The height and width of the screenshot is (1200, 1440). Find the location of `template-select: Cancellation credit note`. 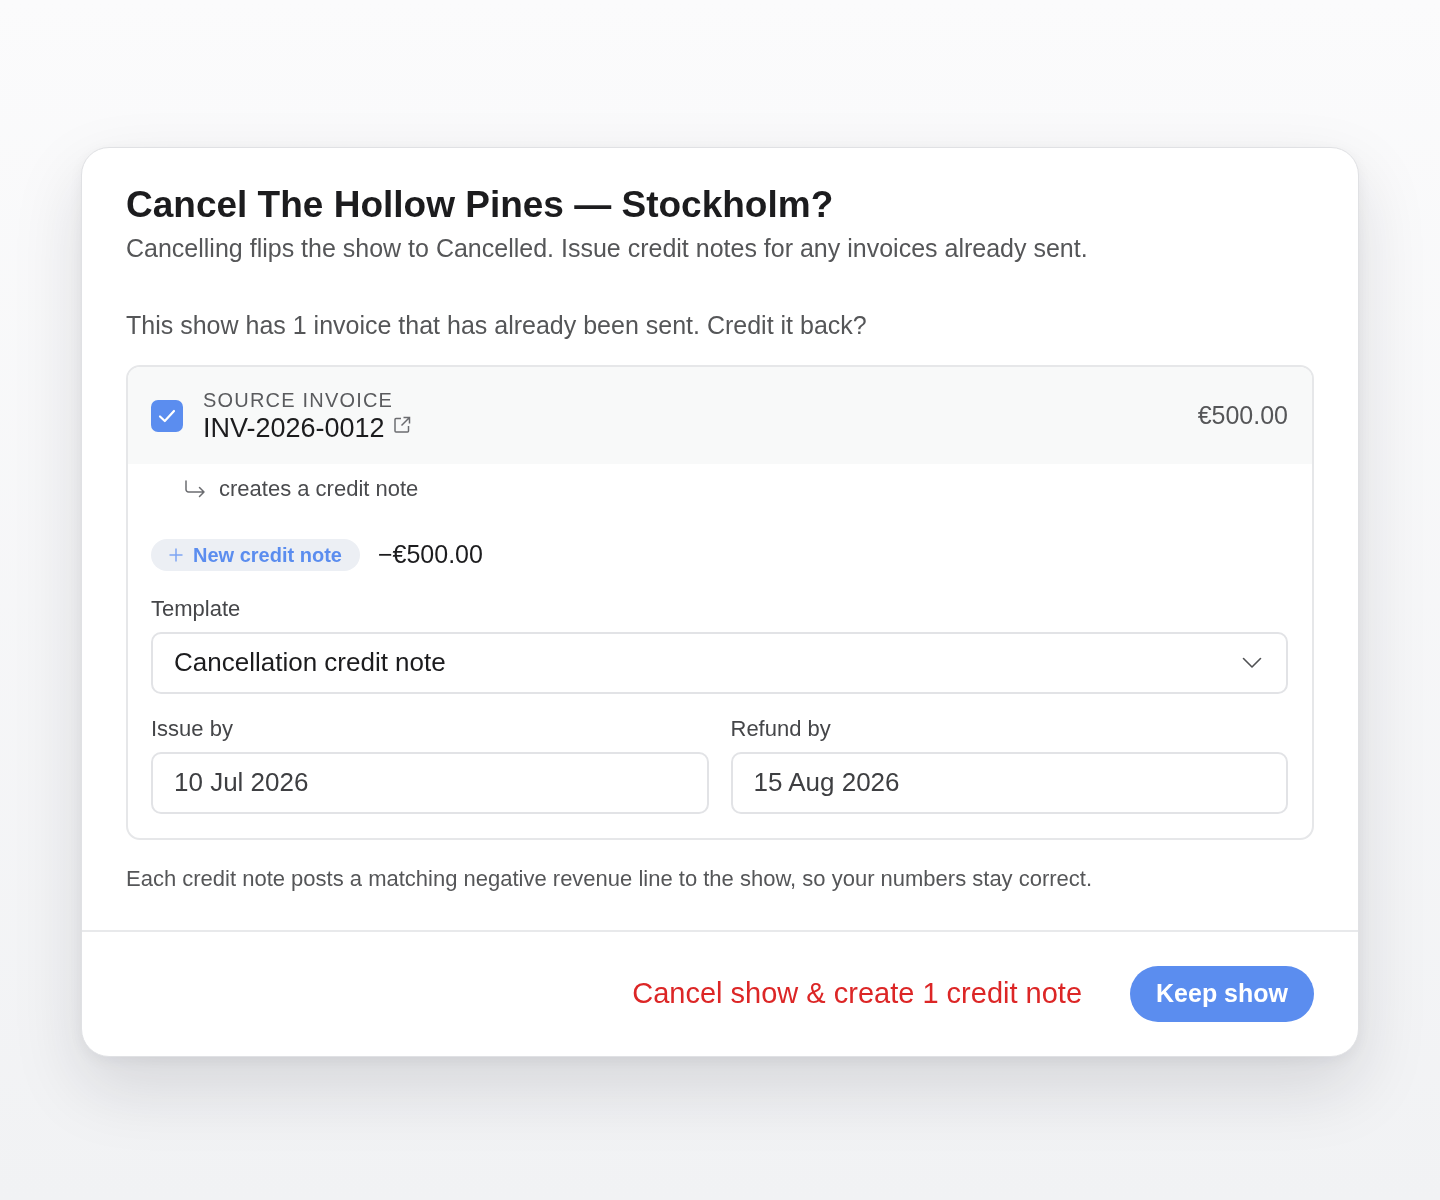

template-select: Cancellation credit note is located at coordinates (719, 662).